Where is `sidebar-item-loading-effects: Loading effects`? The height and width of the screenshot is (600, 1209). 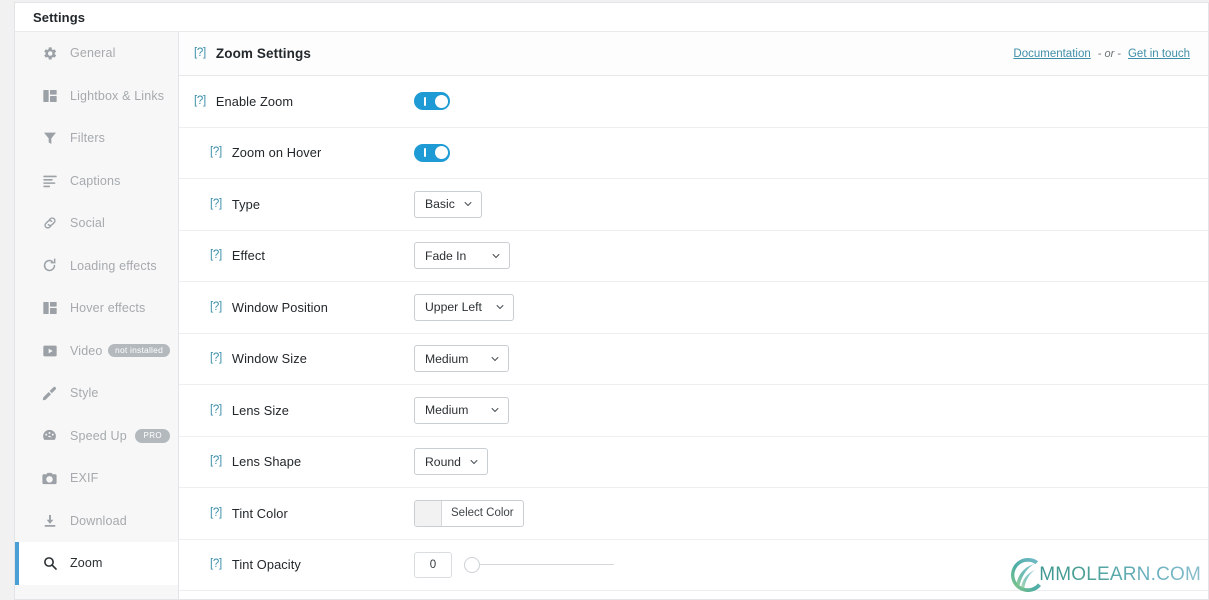 sidebar-item-loading-effects: Loading effects is located at coordinates (96, 266).